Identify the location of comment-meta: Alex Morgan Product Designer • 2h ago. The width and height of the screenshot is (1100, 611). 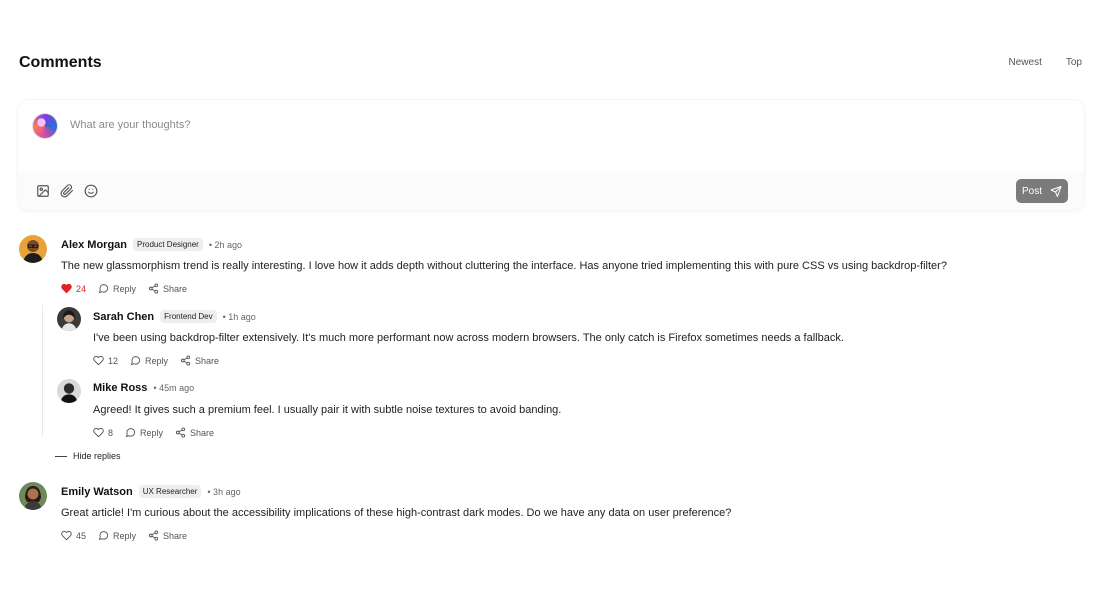
(151, 244).